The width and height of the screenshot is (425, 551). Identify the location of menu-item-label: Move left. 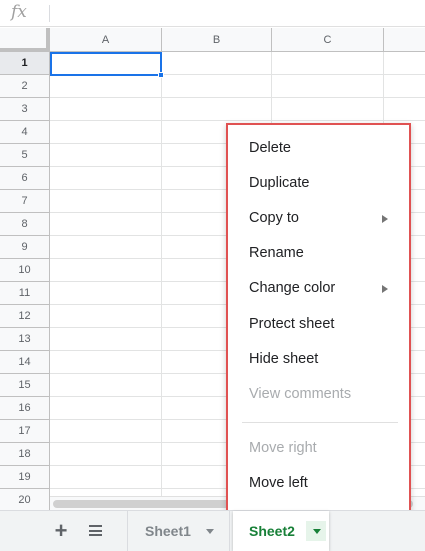
(278, 483).